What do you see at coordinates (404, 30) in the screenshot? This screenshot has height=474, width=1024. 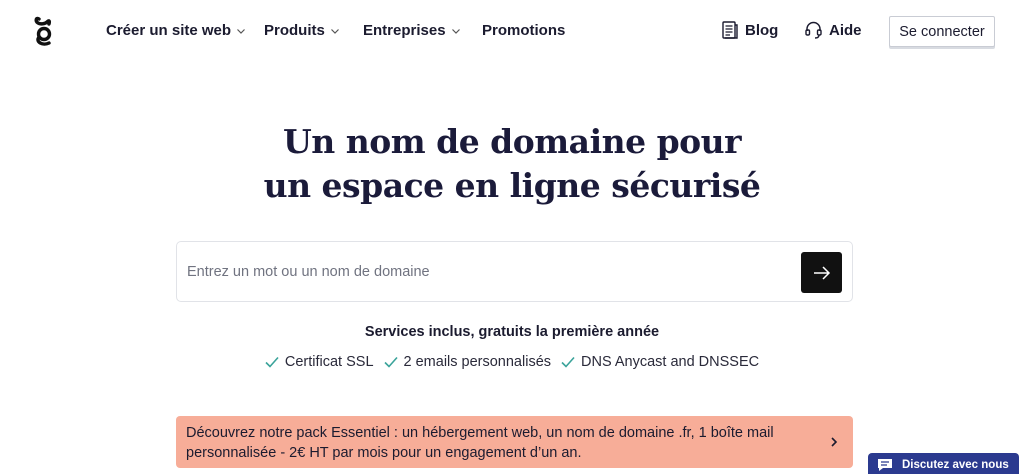 I see `nav-business-label: Entreprises` at bounding box center [404, 30].